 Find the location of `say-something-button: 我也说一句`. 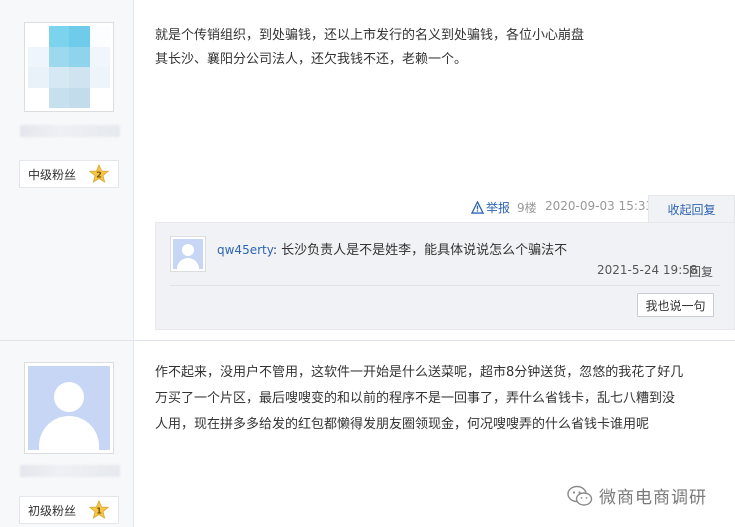

say-something-button: 我也说一句 is located at coordinates (675, 305).